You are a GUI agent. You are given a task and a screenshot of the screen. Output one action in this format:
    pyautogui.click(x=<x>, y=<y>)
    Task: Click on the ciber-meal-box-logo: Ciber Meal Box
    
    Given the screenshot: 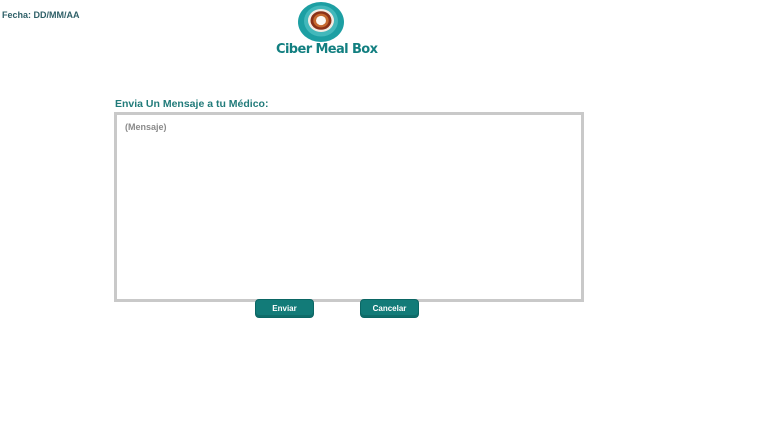 What is the action you would take?
    pyautogui.click(x=327, y=32)
    